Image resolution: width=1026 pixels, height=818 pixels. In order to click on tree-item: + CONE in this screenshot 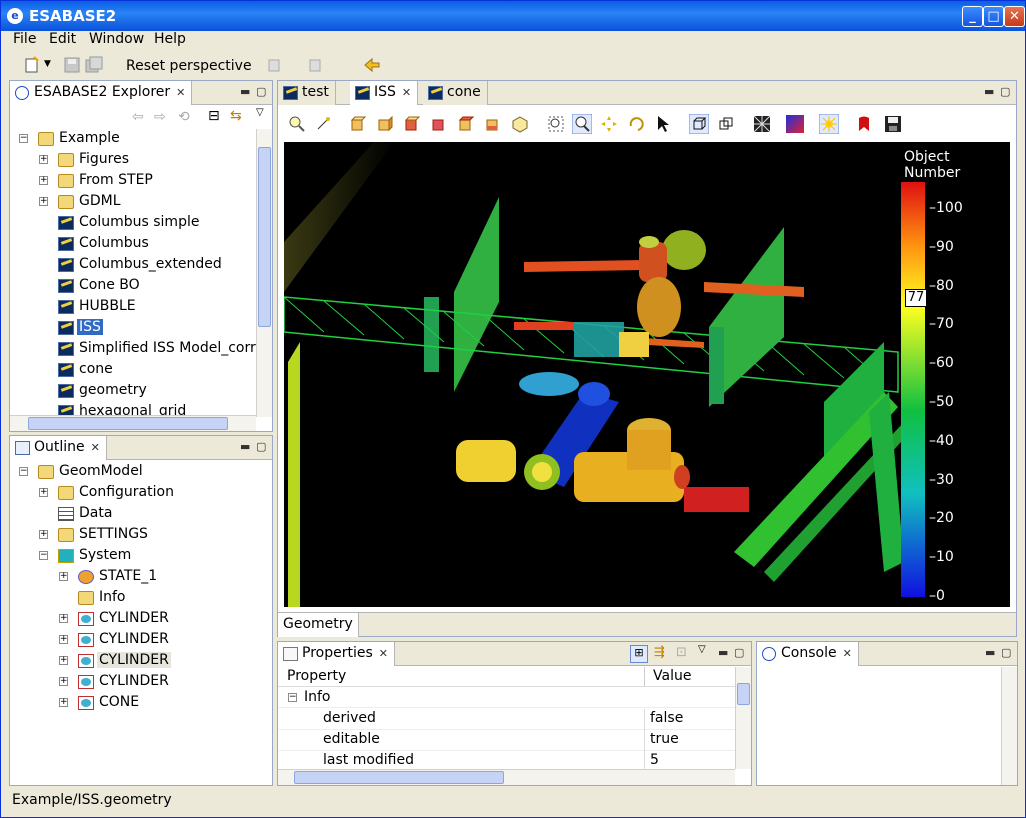, I will do `click(165, 703)`.